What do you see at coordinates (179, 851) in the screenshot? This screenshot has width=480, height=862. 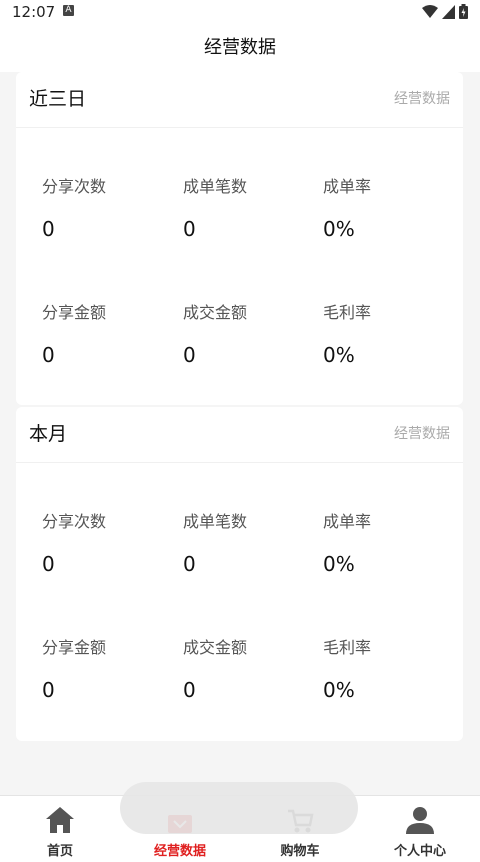 I see `tab-label: 经营数据` at bounding box center [179, 851].